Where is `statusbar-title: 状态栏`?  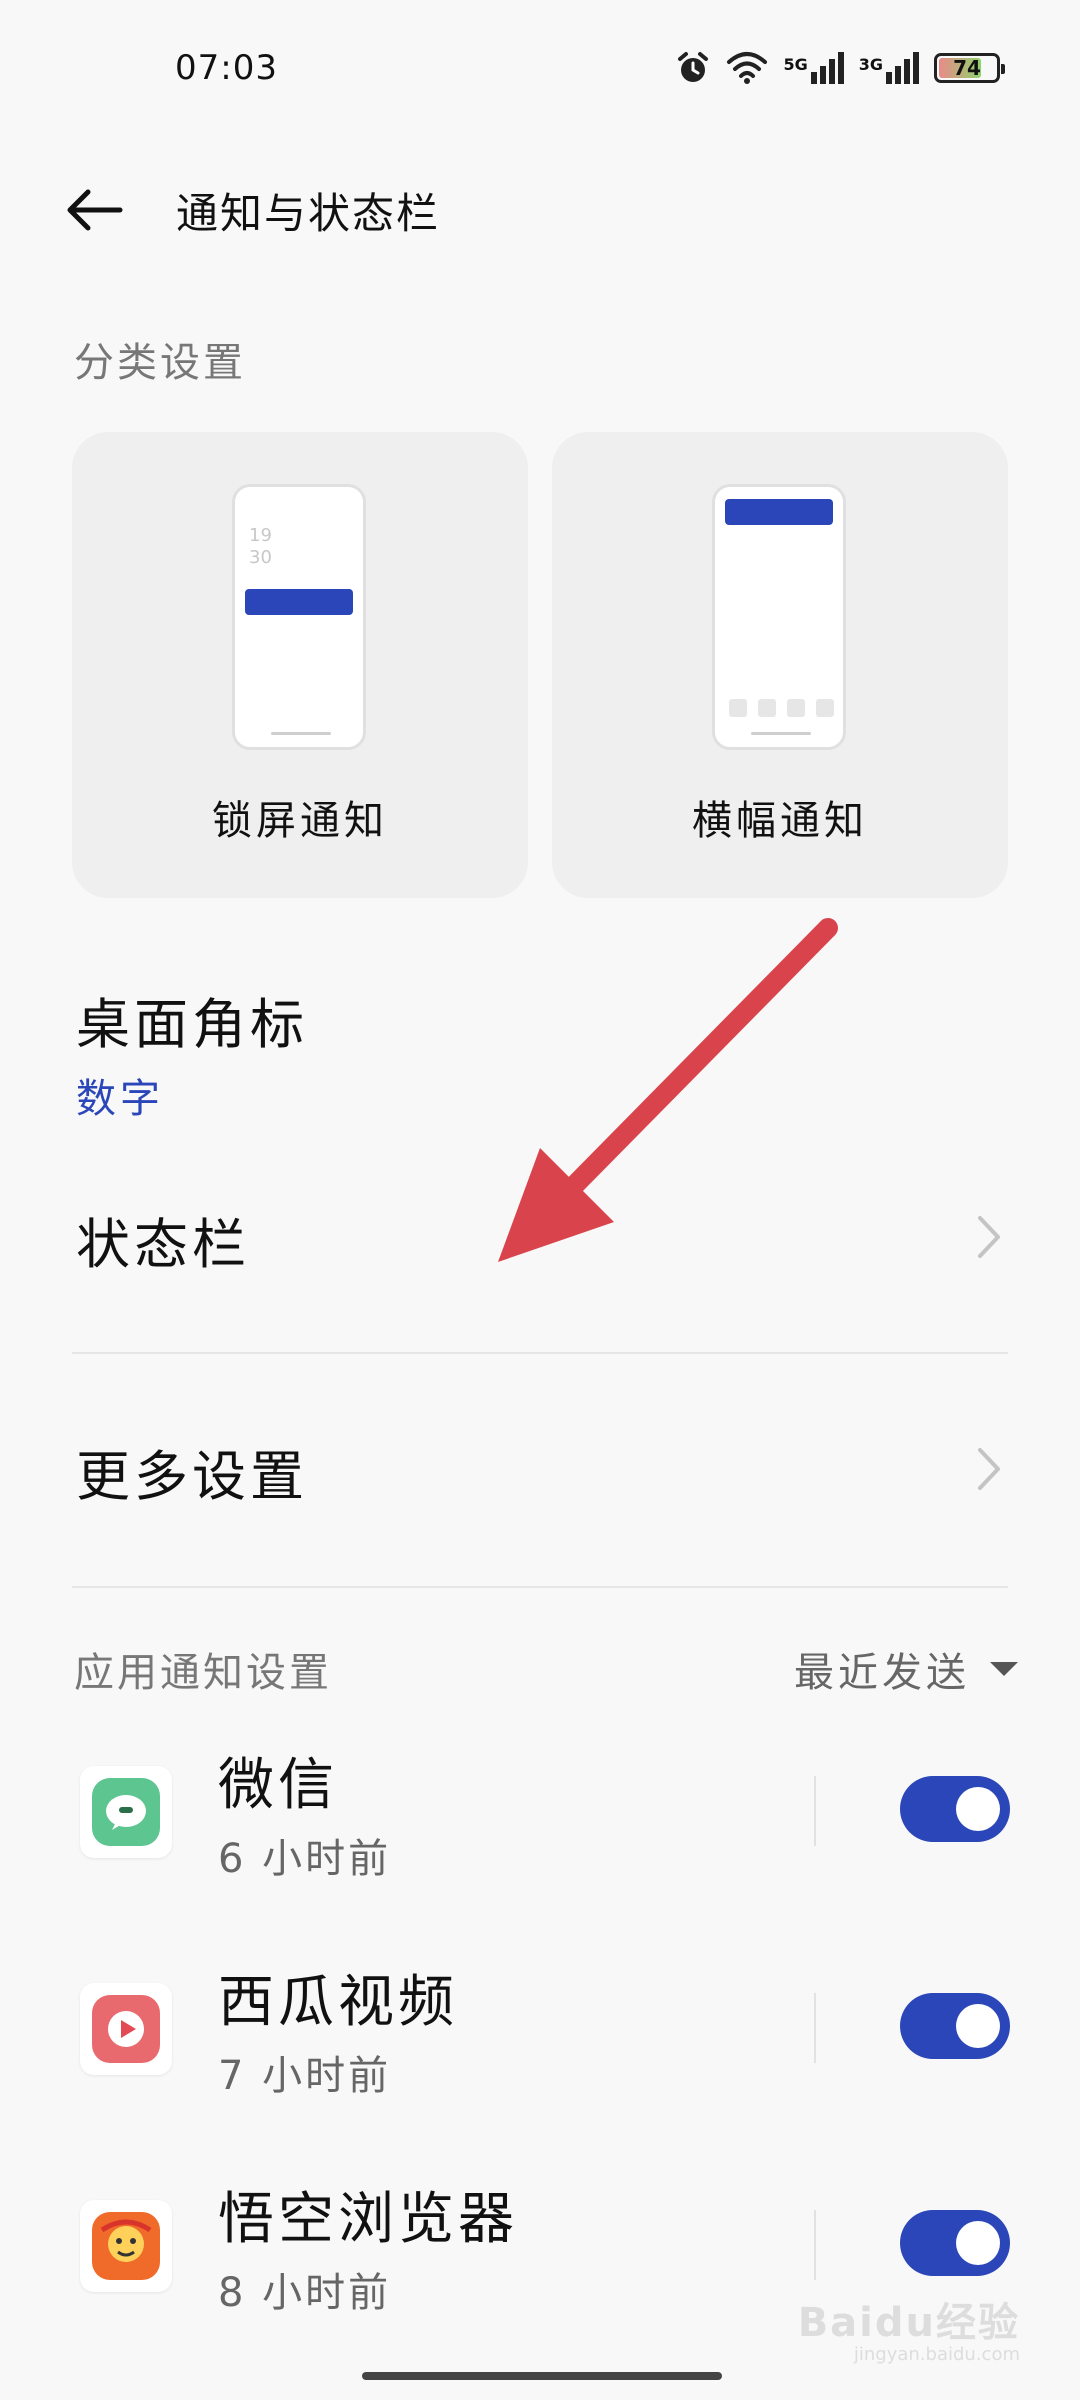 statusbar-title: 状态栏 is located at coordinates (163, 1244).